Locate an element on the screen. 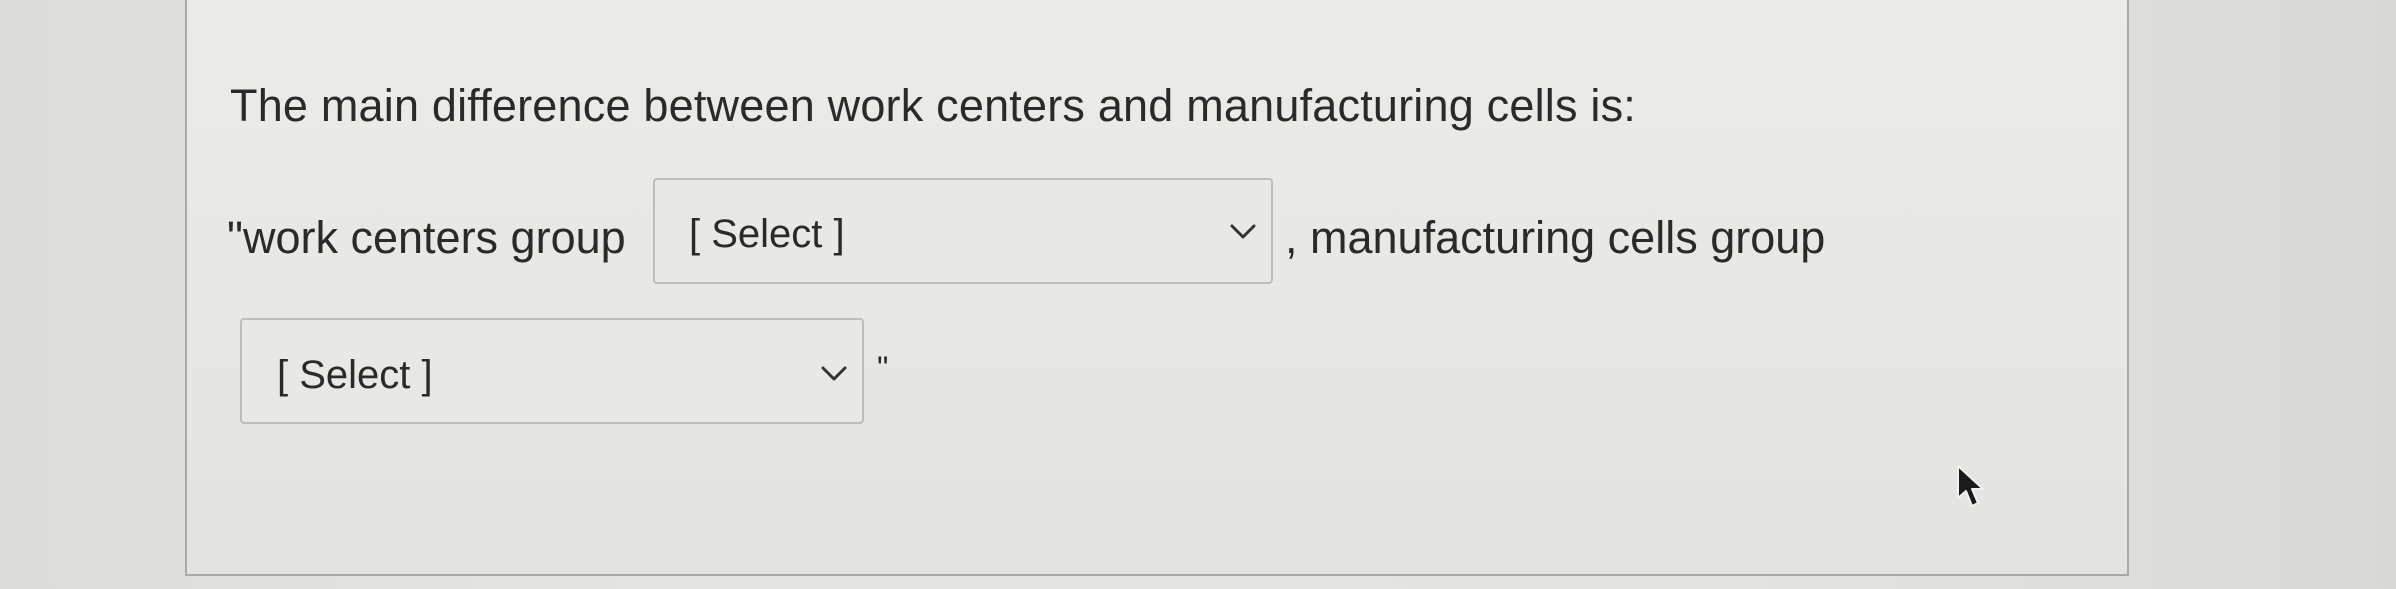  work-centers-group-select: [ Select ] is located at coordinates (963, 231).